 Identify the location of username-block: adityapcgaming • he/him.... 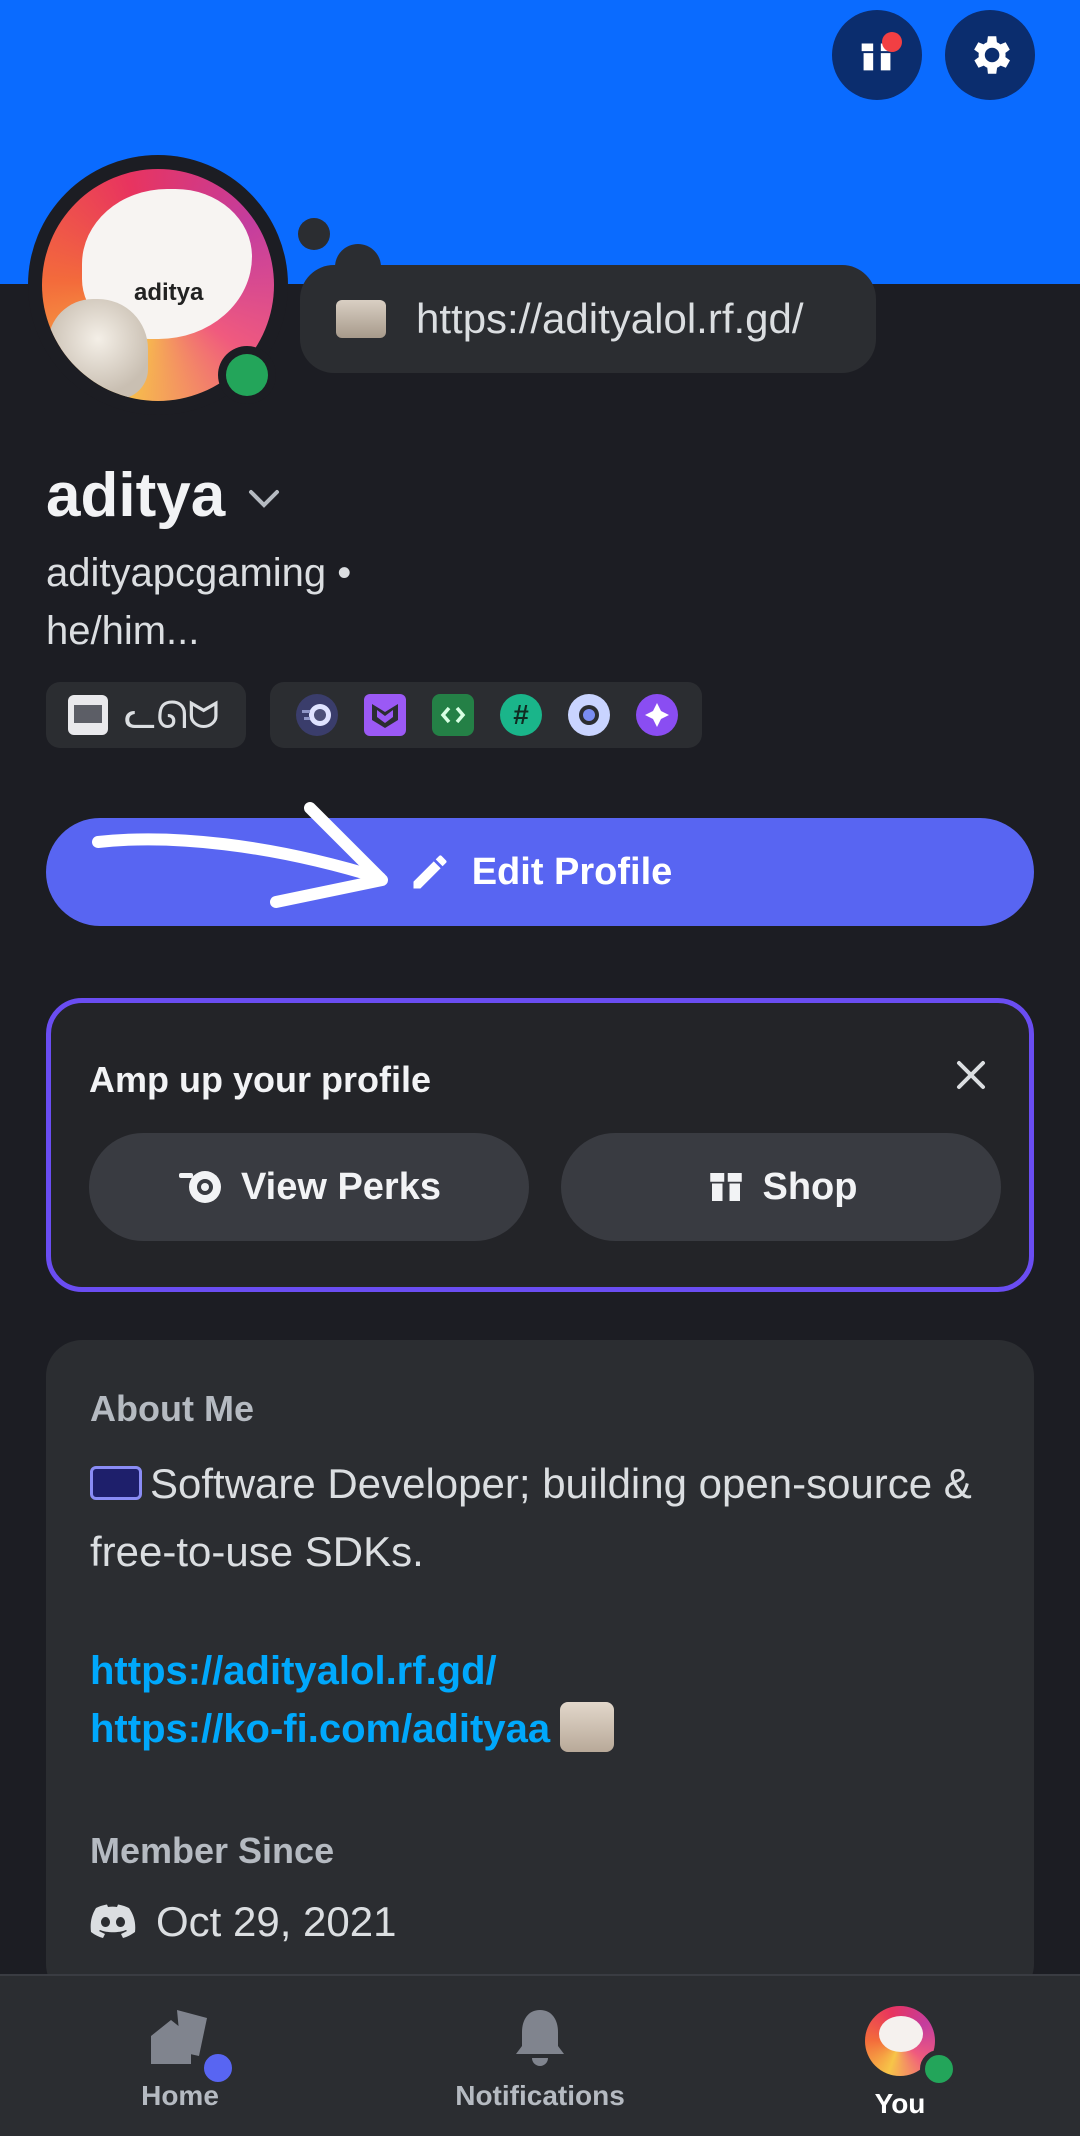
(198, 602).